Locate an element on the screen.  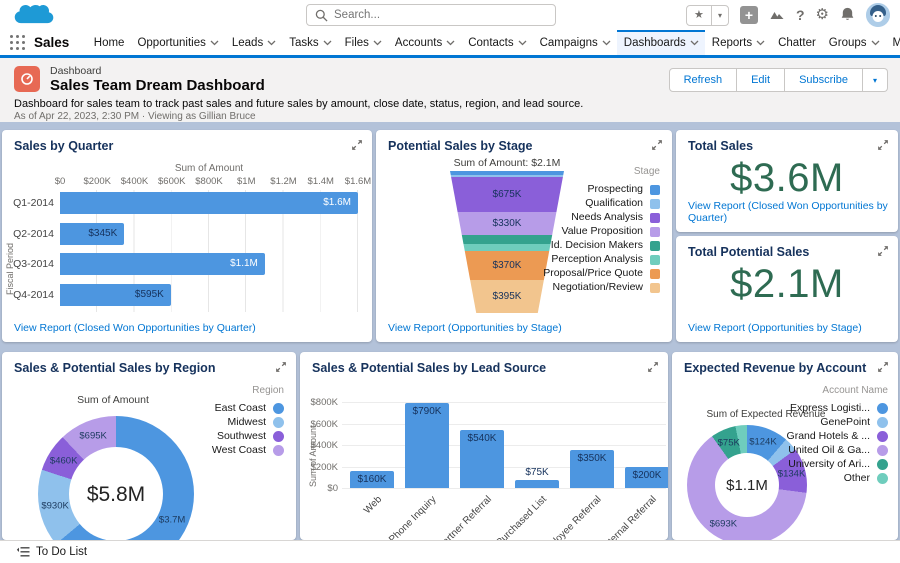
widget-title: Potential Sales by Stage is located at coordinates (460, 146).